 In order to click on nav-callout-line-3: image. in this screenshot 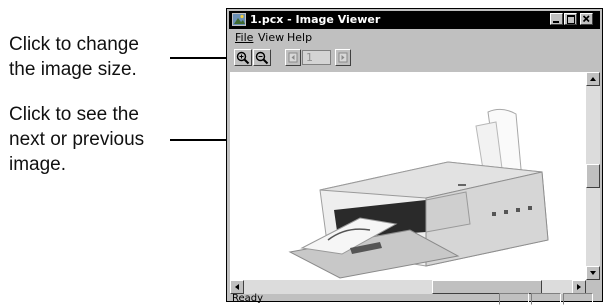, I will do `click(38, 164)`.